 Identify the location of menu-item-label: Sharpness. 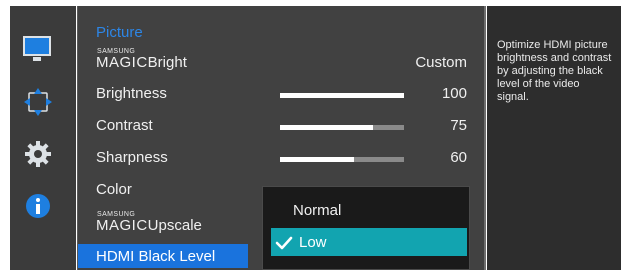
(132, 157).